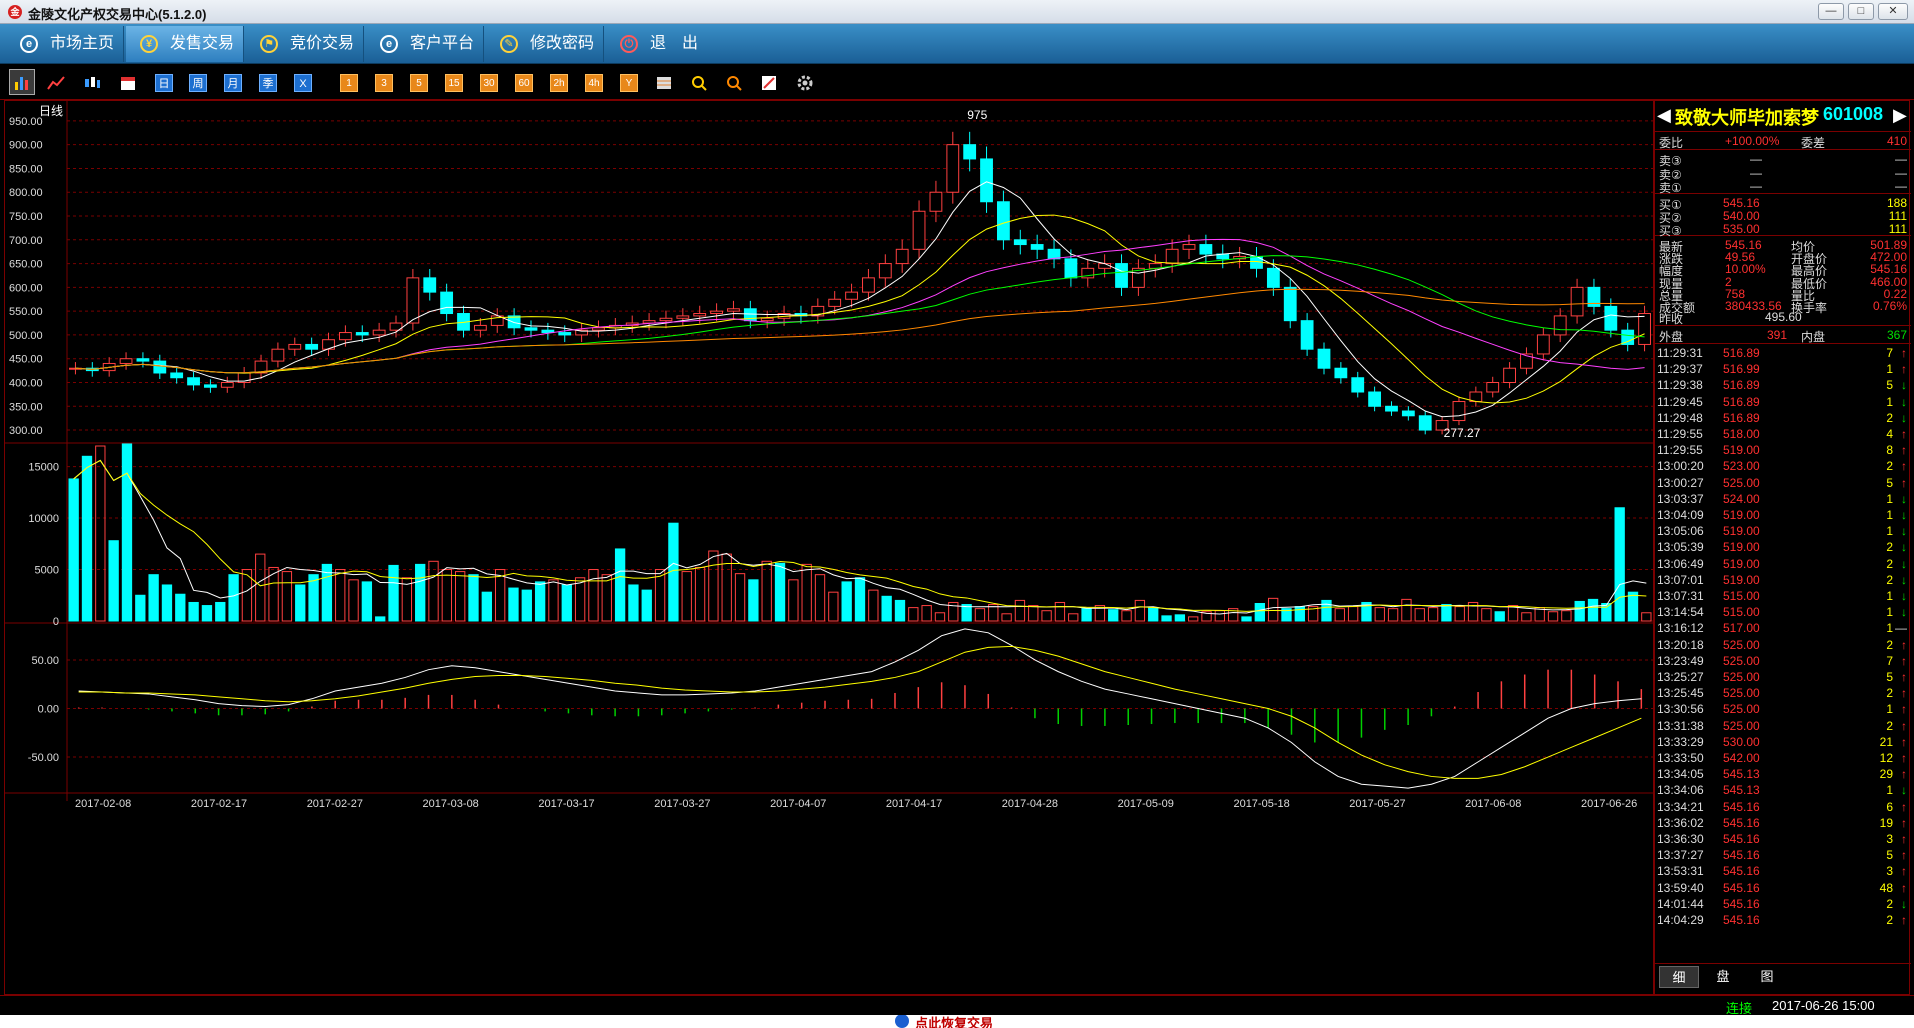 This screenshot has width=1914, height=1028. I want to click on minimize-button: —, so click(1831, 11).